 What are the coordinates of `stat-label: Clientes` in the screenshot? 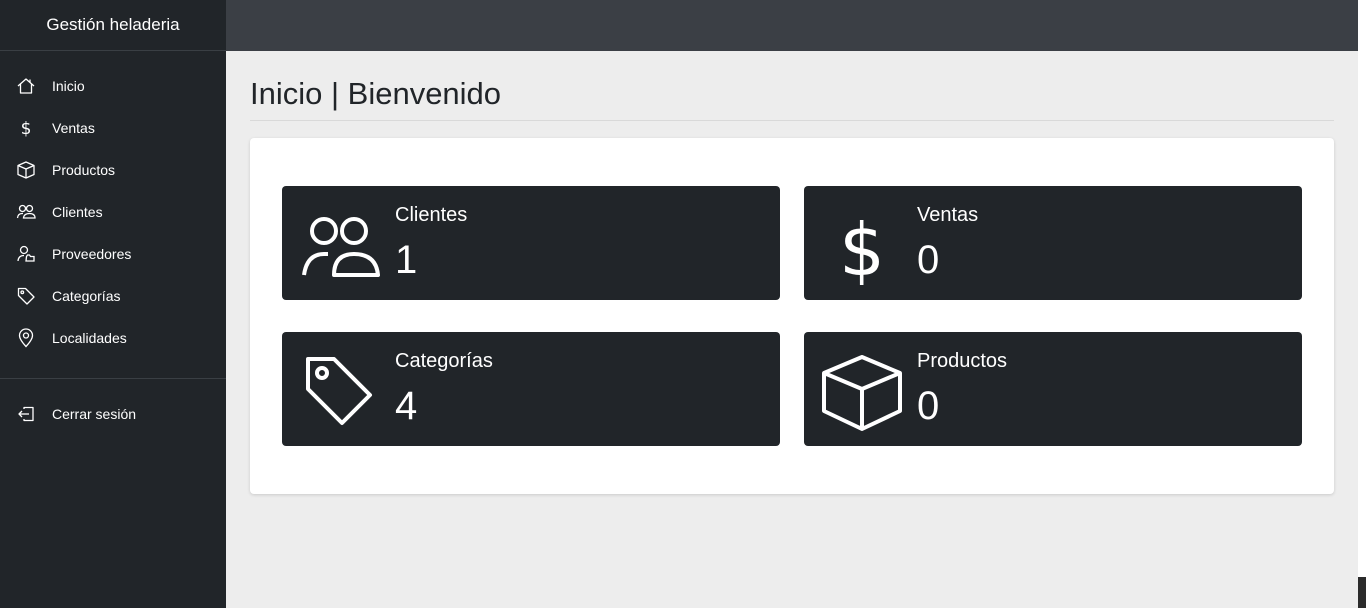 It's located at (431, 215).